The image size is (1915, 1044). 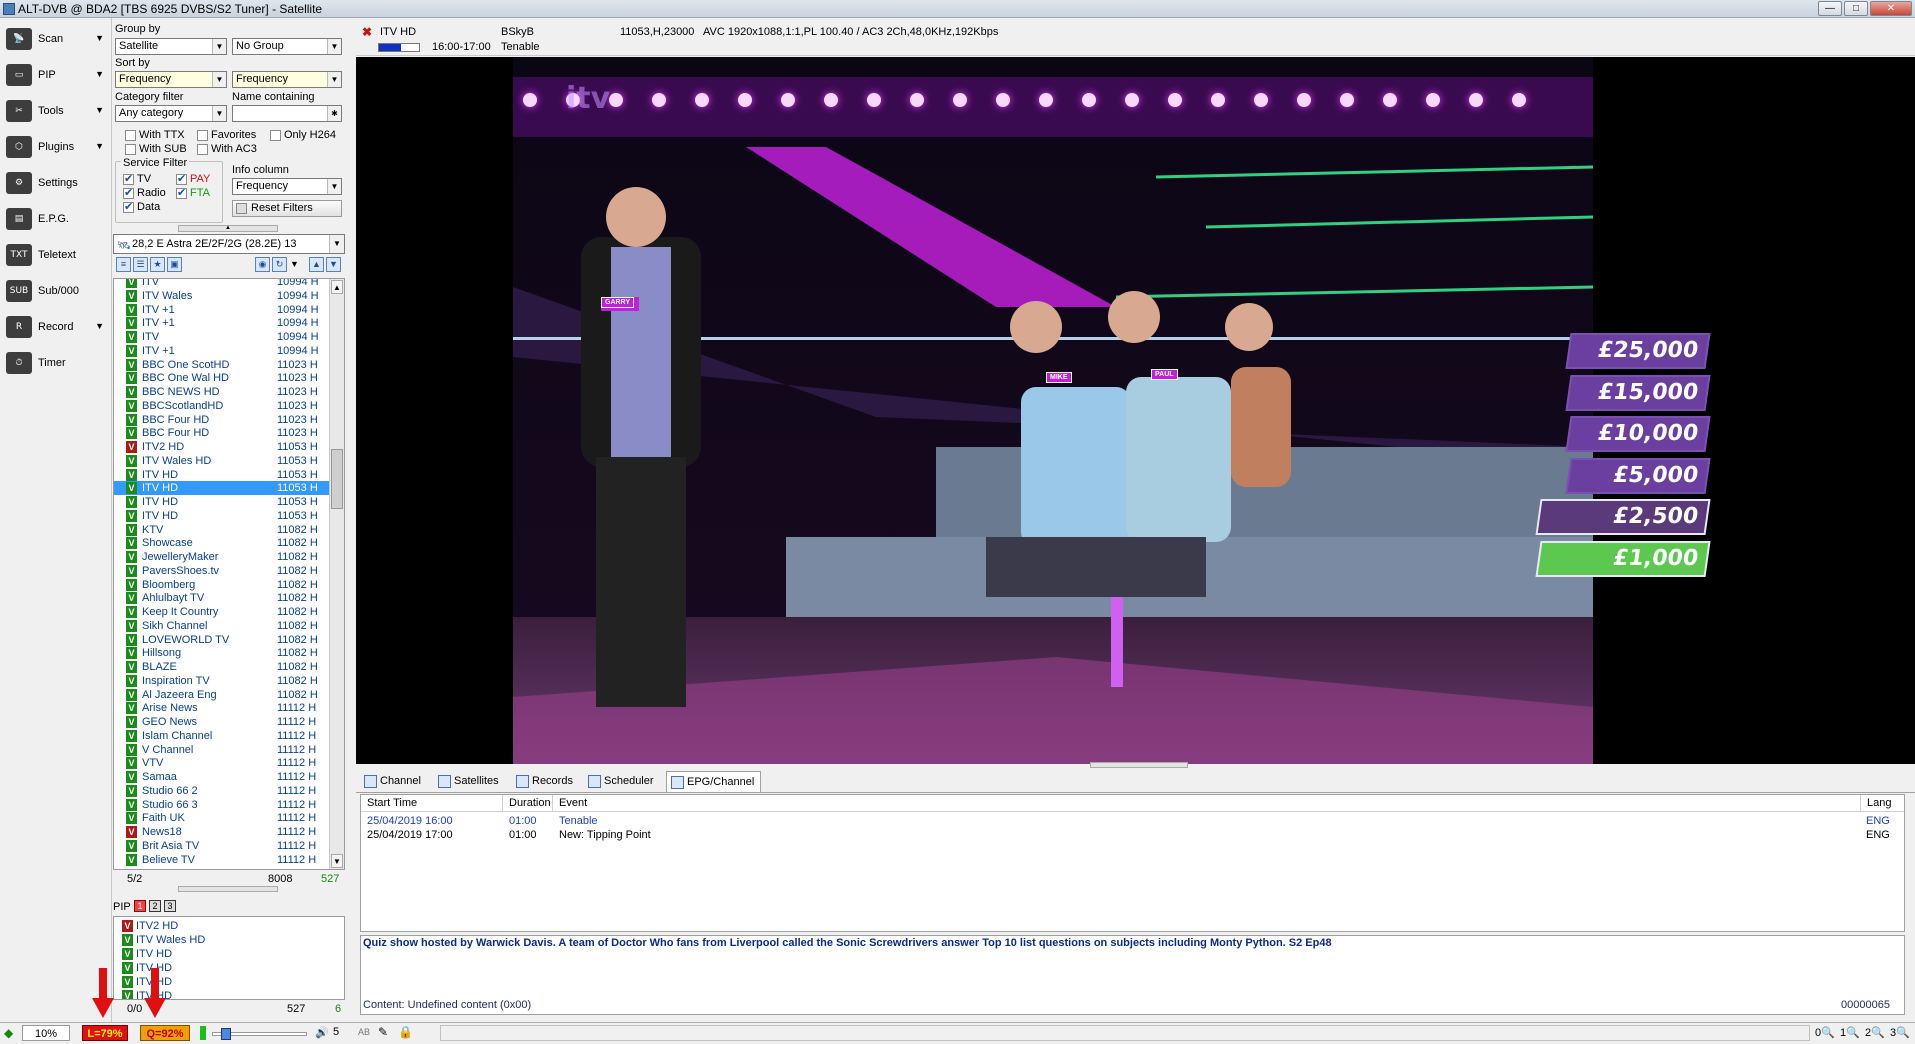 I want to click on satellite-select: 🛰 28,2 E Astra 2E/2F/2G (28.2E) 13 ▼, so click(x=229, y=244).